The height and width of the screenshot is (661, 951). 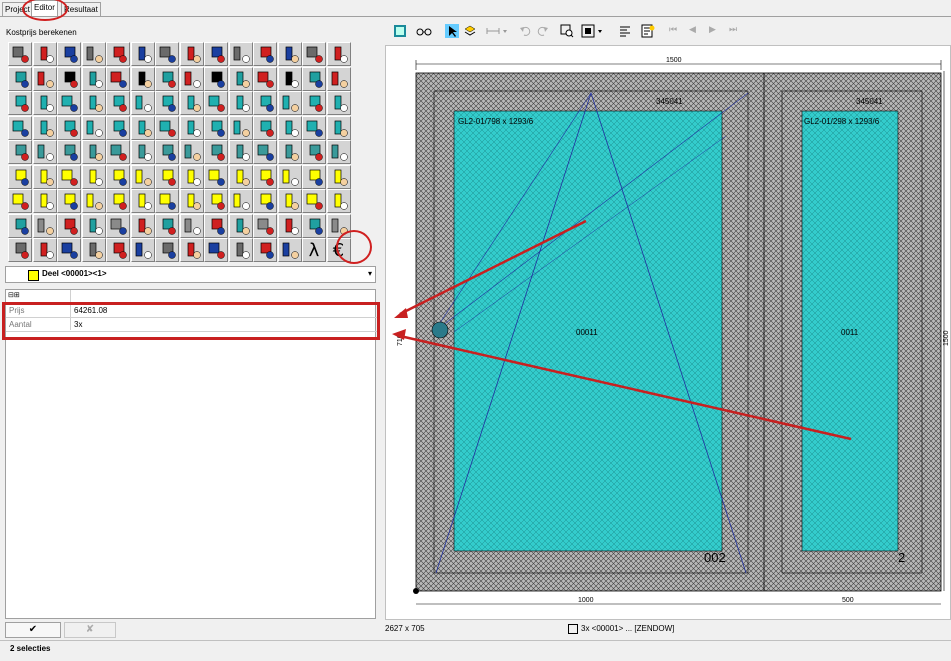 What do you see at coordinates (593, 31) in the screenshot?
I see `view-mode-icon` at bounding box center [593, 31].